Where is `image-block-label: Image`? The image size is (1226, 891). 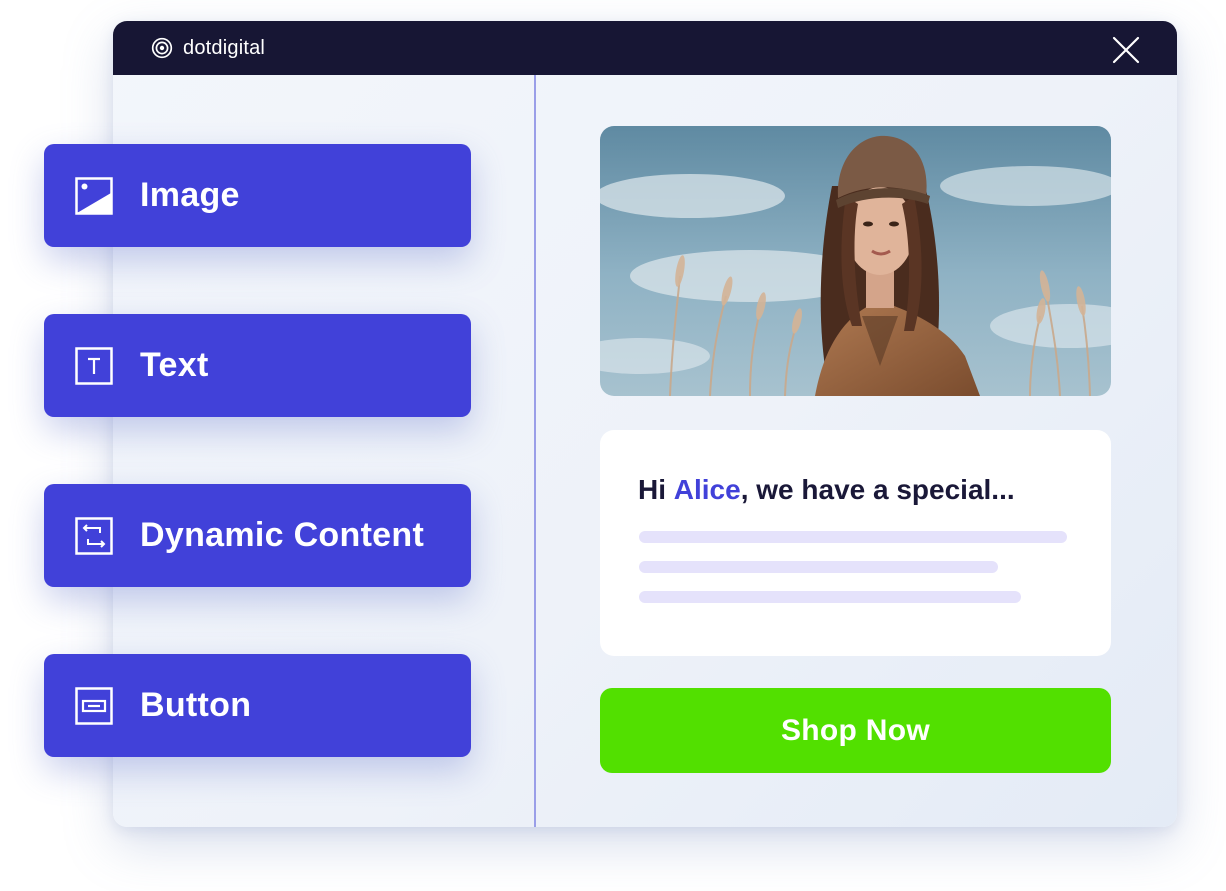 image-block-label: Image is located at coordinates (190, 195).